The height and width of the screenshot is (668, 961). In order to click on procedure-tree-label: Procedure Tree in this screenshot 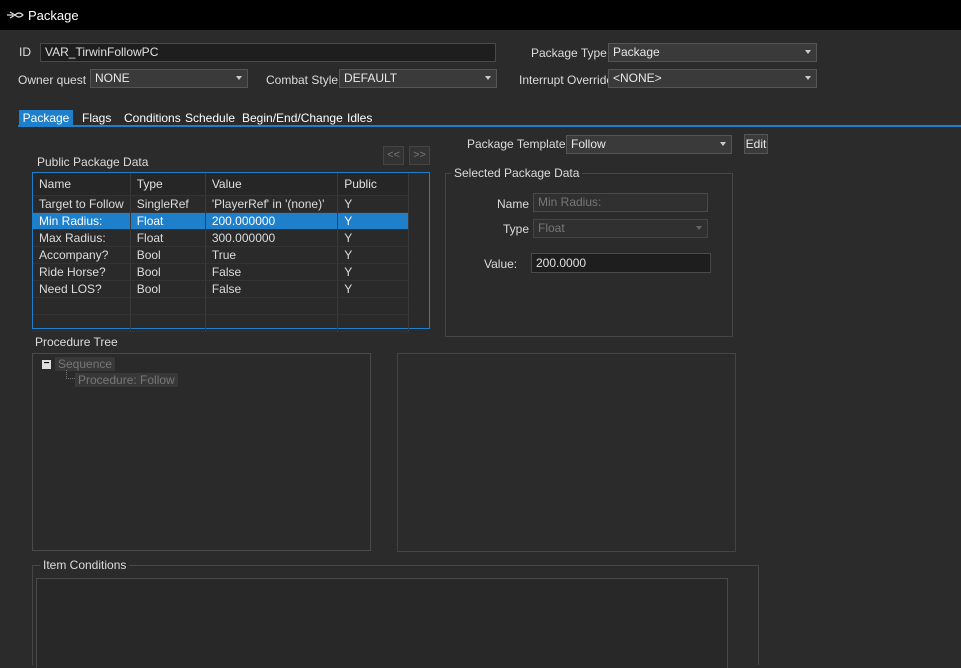, I will do `click(76, 342)`.